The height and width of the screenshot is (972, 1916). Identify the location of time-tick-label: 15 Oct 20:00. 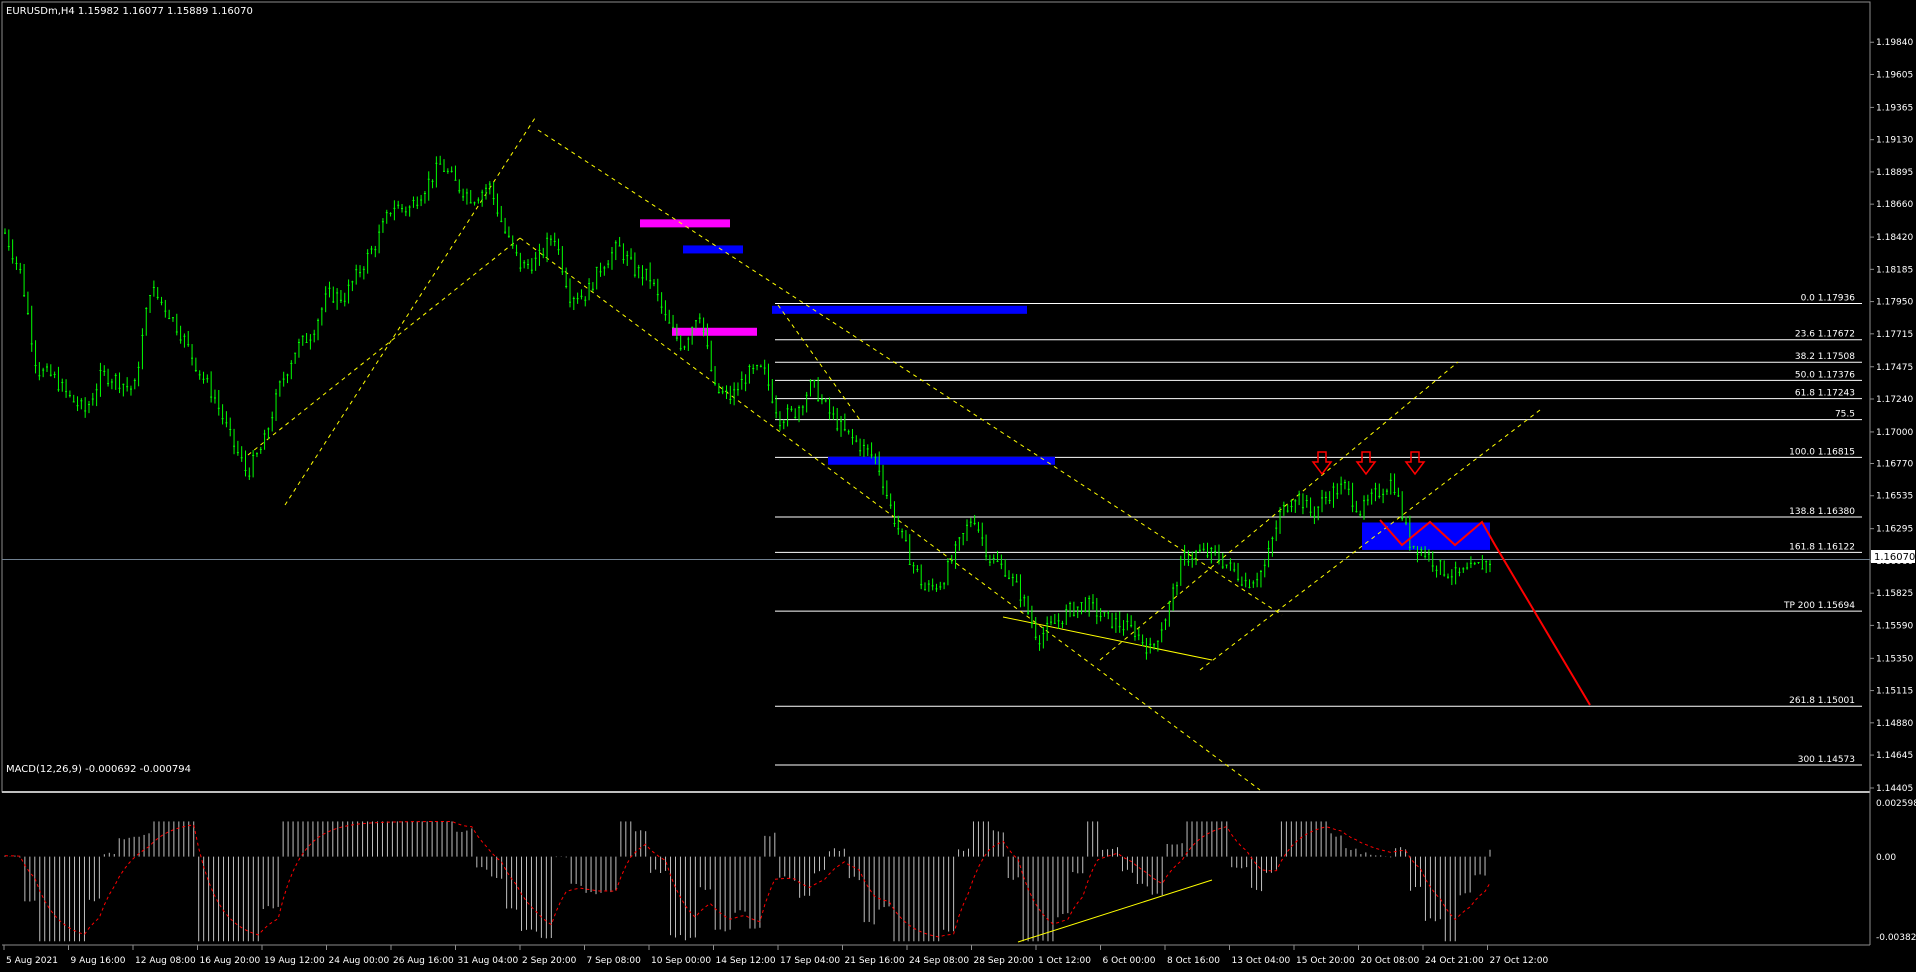
(1325, 961).